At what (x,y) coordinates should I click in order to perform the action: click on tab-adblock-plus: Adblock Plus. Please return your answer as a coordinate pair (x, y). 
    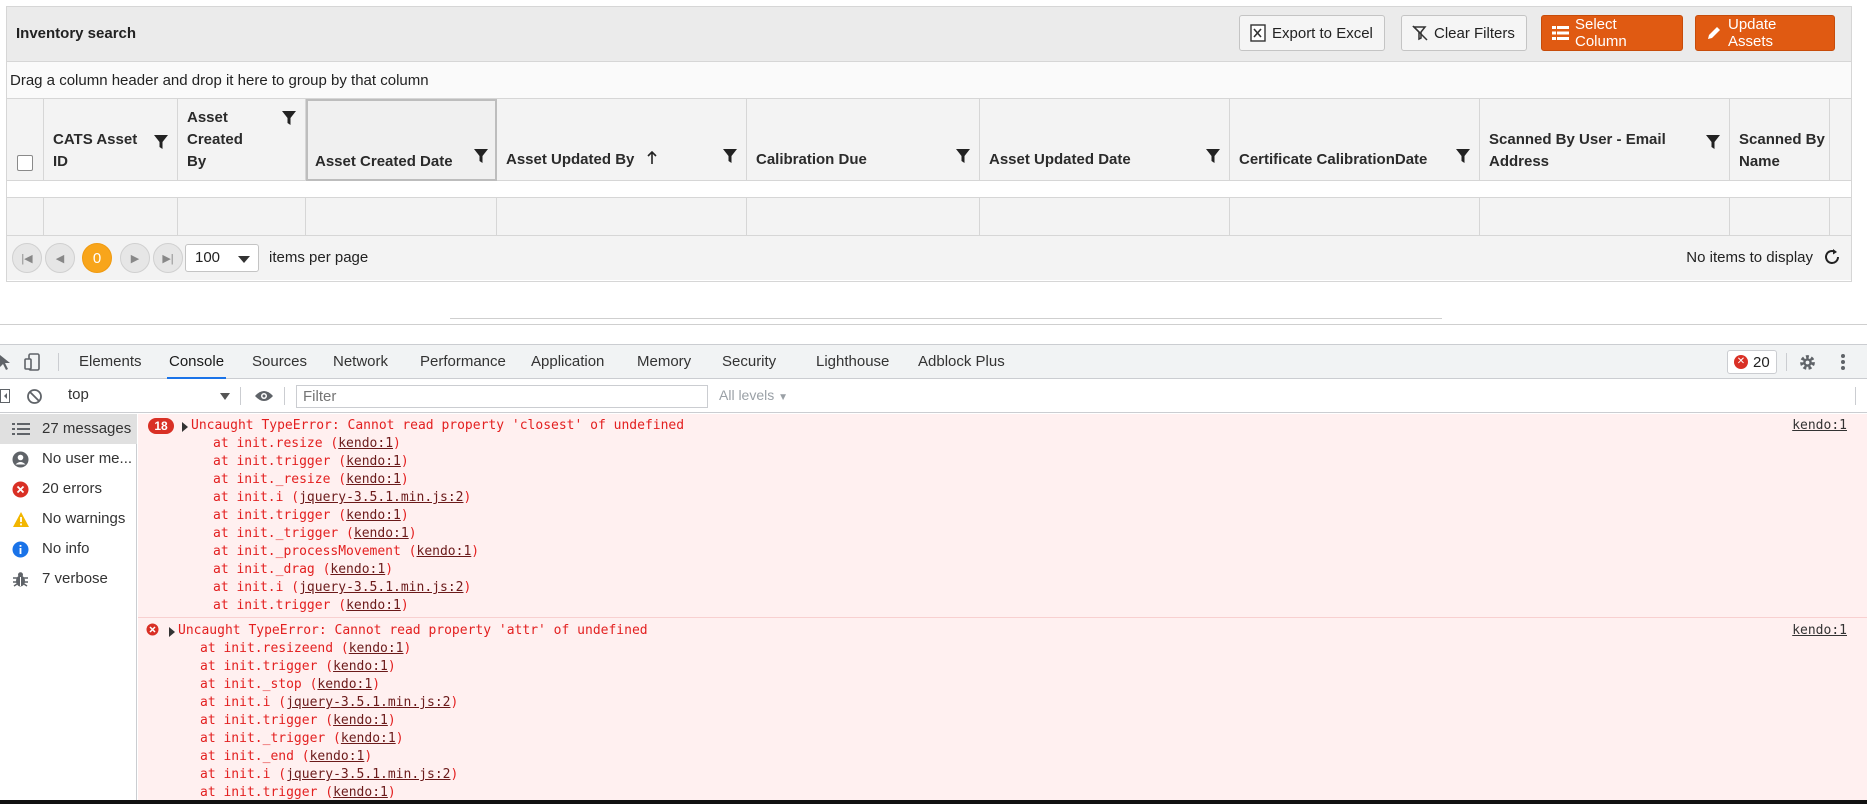
    Looking at the image, I should click on (961, 362).